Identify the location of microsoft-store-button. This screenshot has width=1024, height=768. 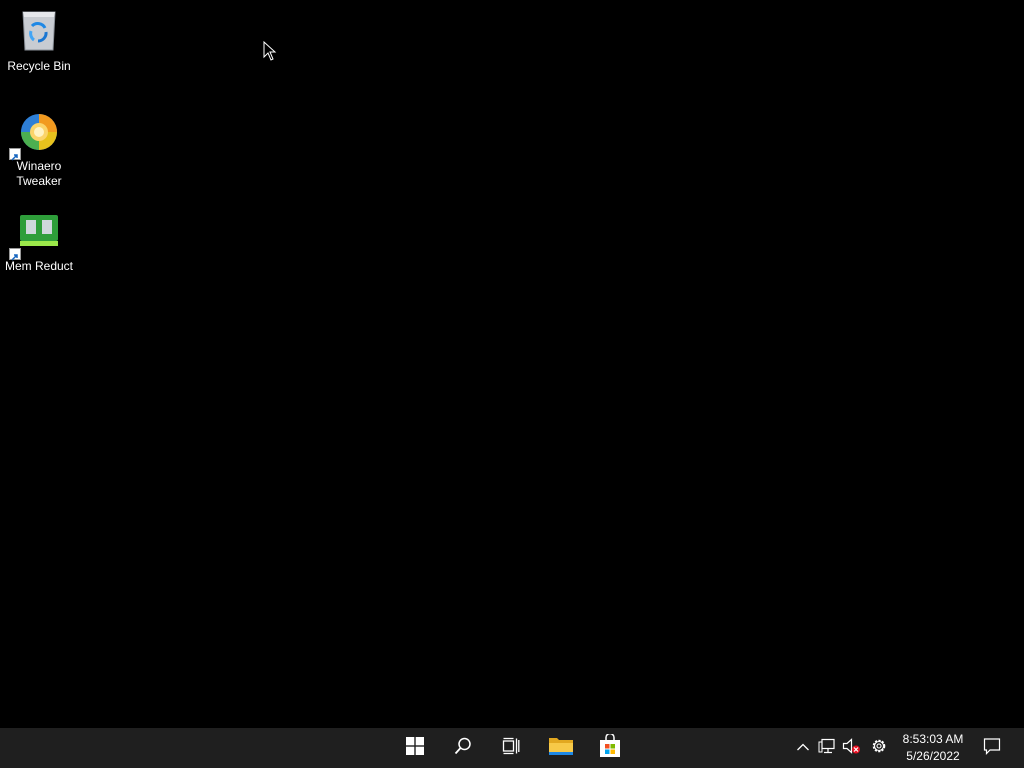
(610, 748).